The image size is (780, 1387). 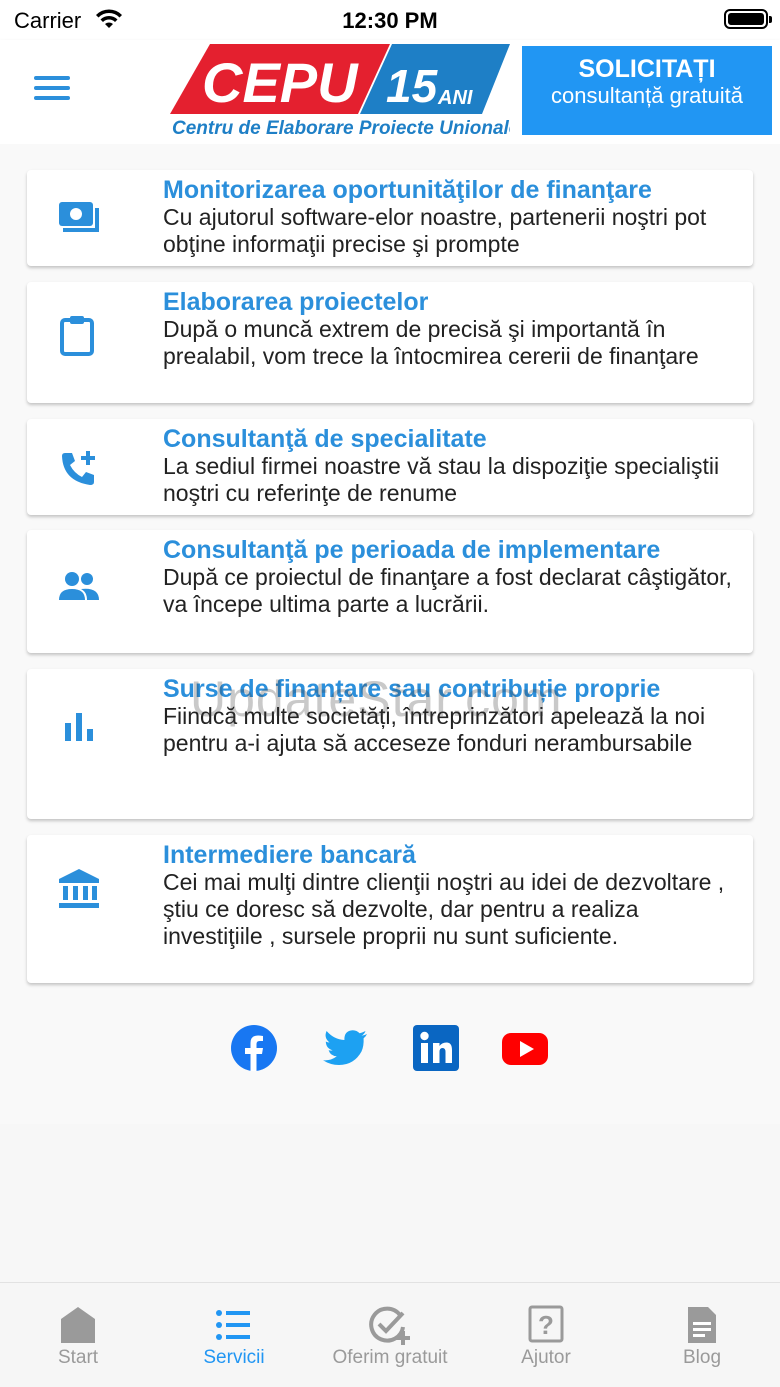 What do you see at coordinates (78, 1325) in the screenshot?
I see `home-icon` at bounding box center [78, 1325].